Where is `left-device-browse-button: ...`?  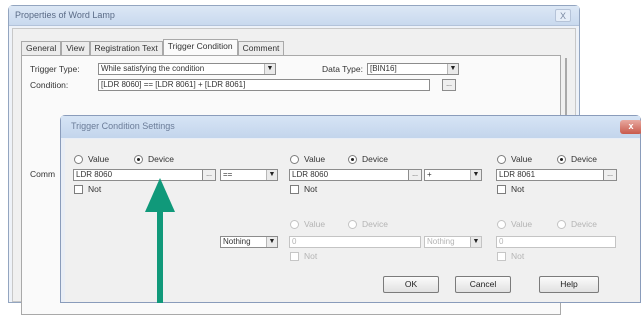
left-device-browse-button: ... is located at coordinates (209, 175).